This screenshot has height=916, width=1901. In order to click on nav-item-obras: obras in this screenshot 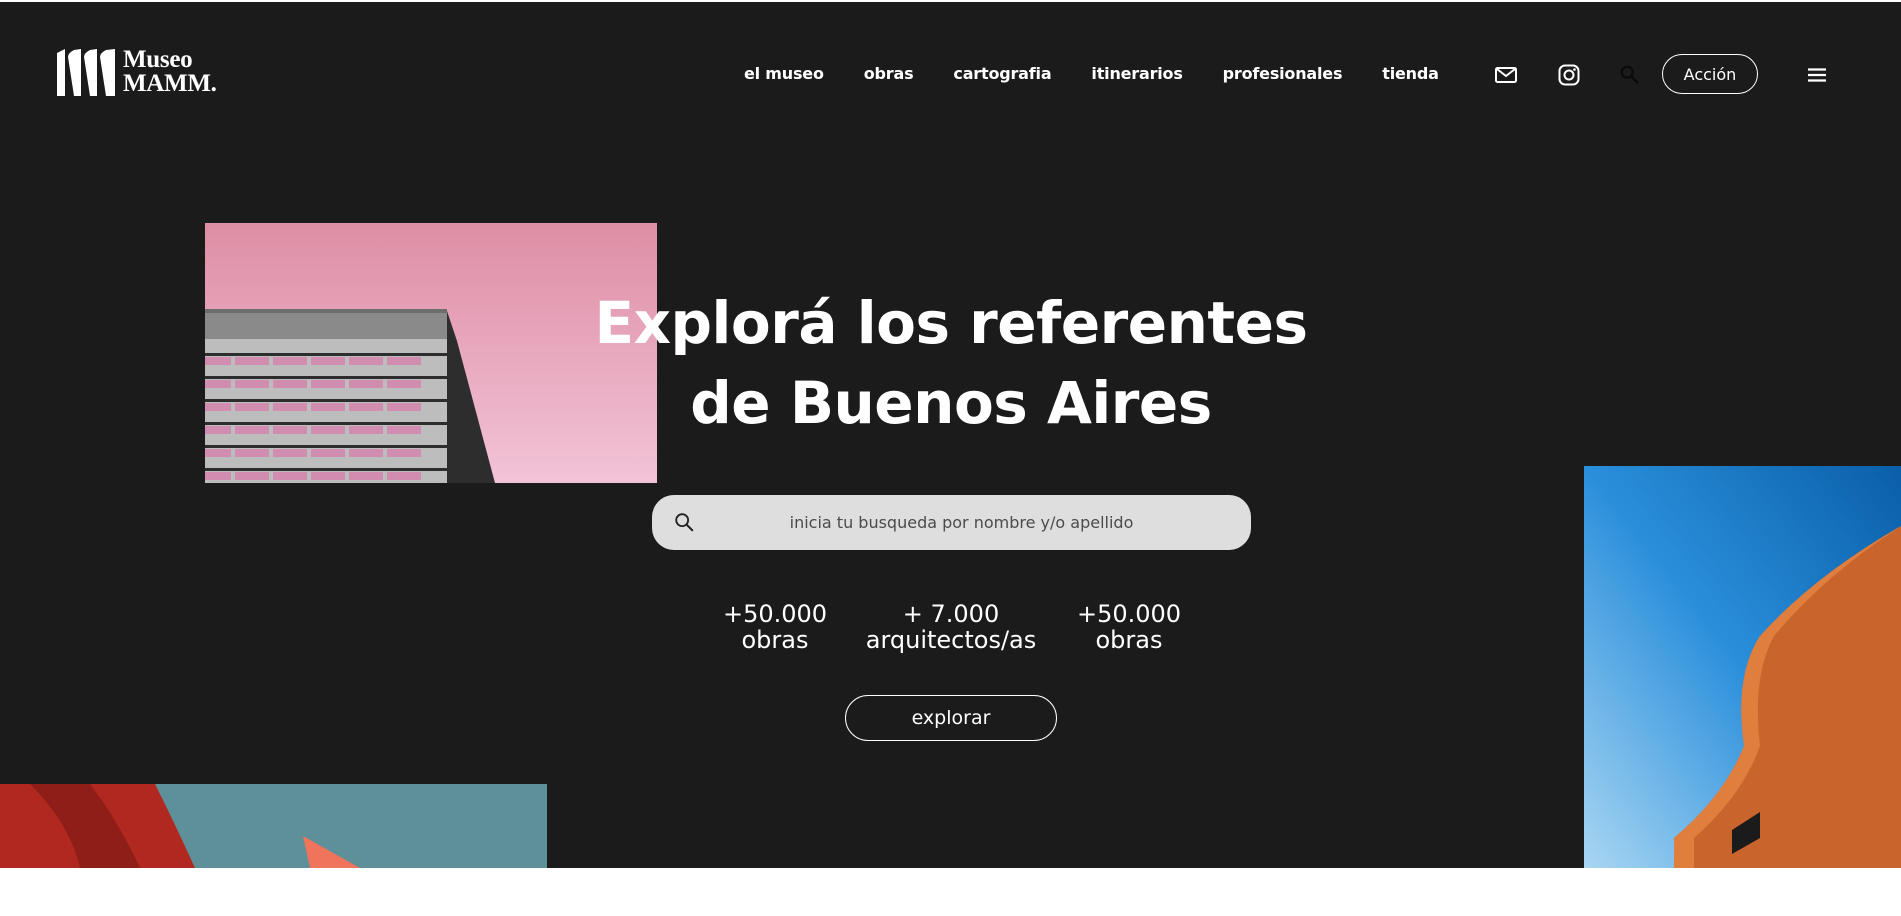, I will do `click(889, 73)`.